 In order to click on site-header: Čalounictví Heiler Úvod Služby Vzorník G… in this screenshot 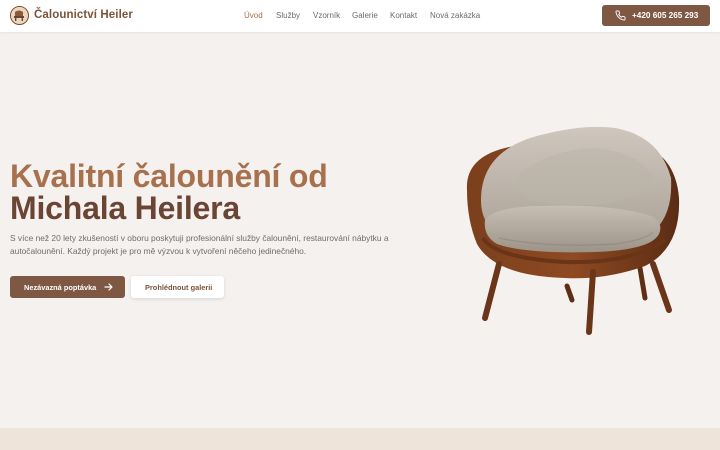, I will do `click(360, 16)`.